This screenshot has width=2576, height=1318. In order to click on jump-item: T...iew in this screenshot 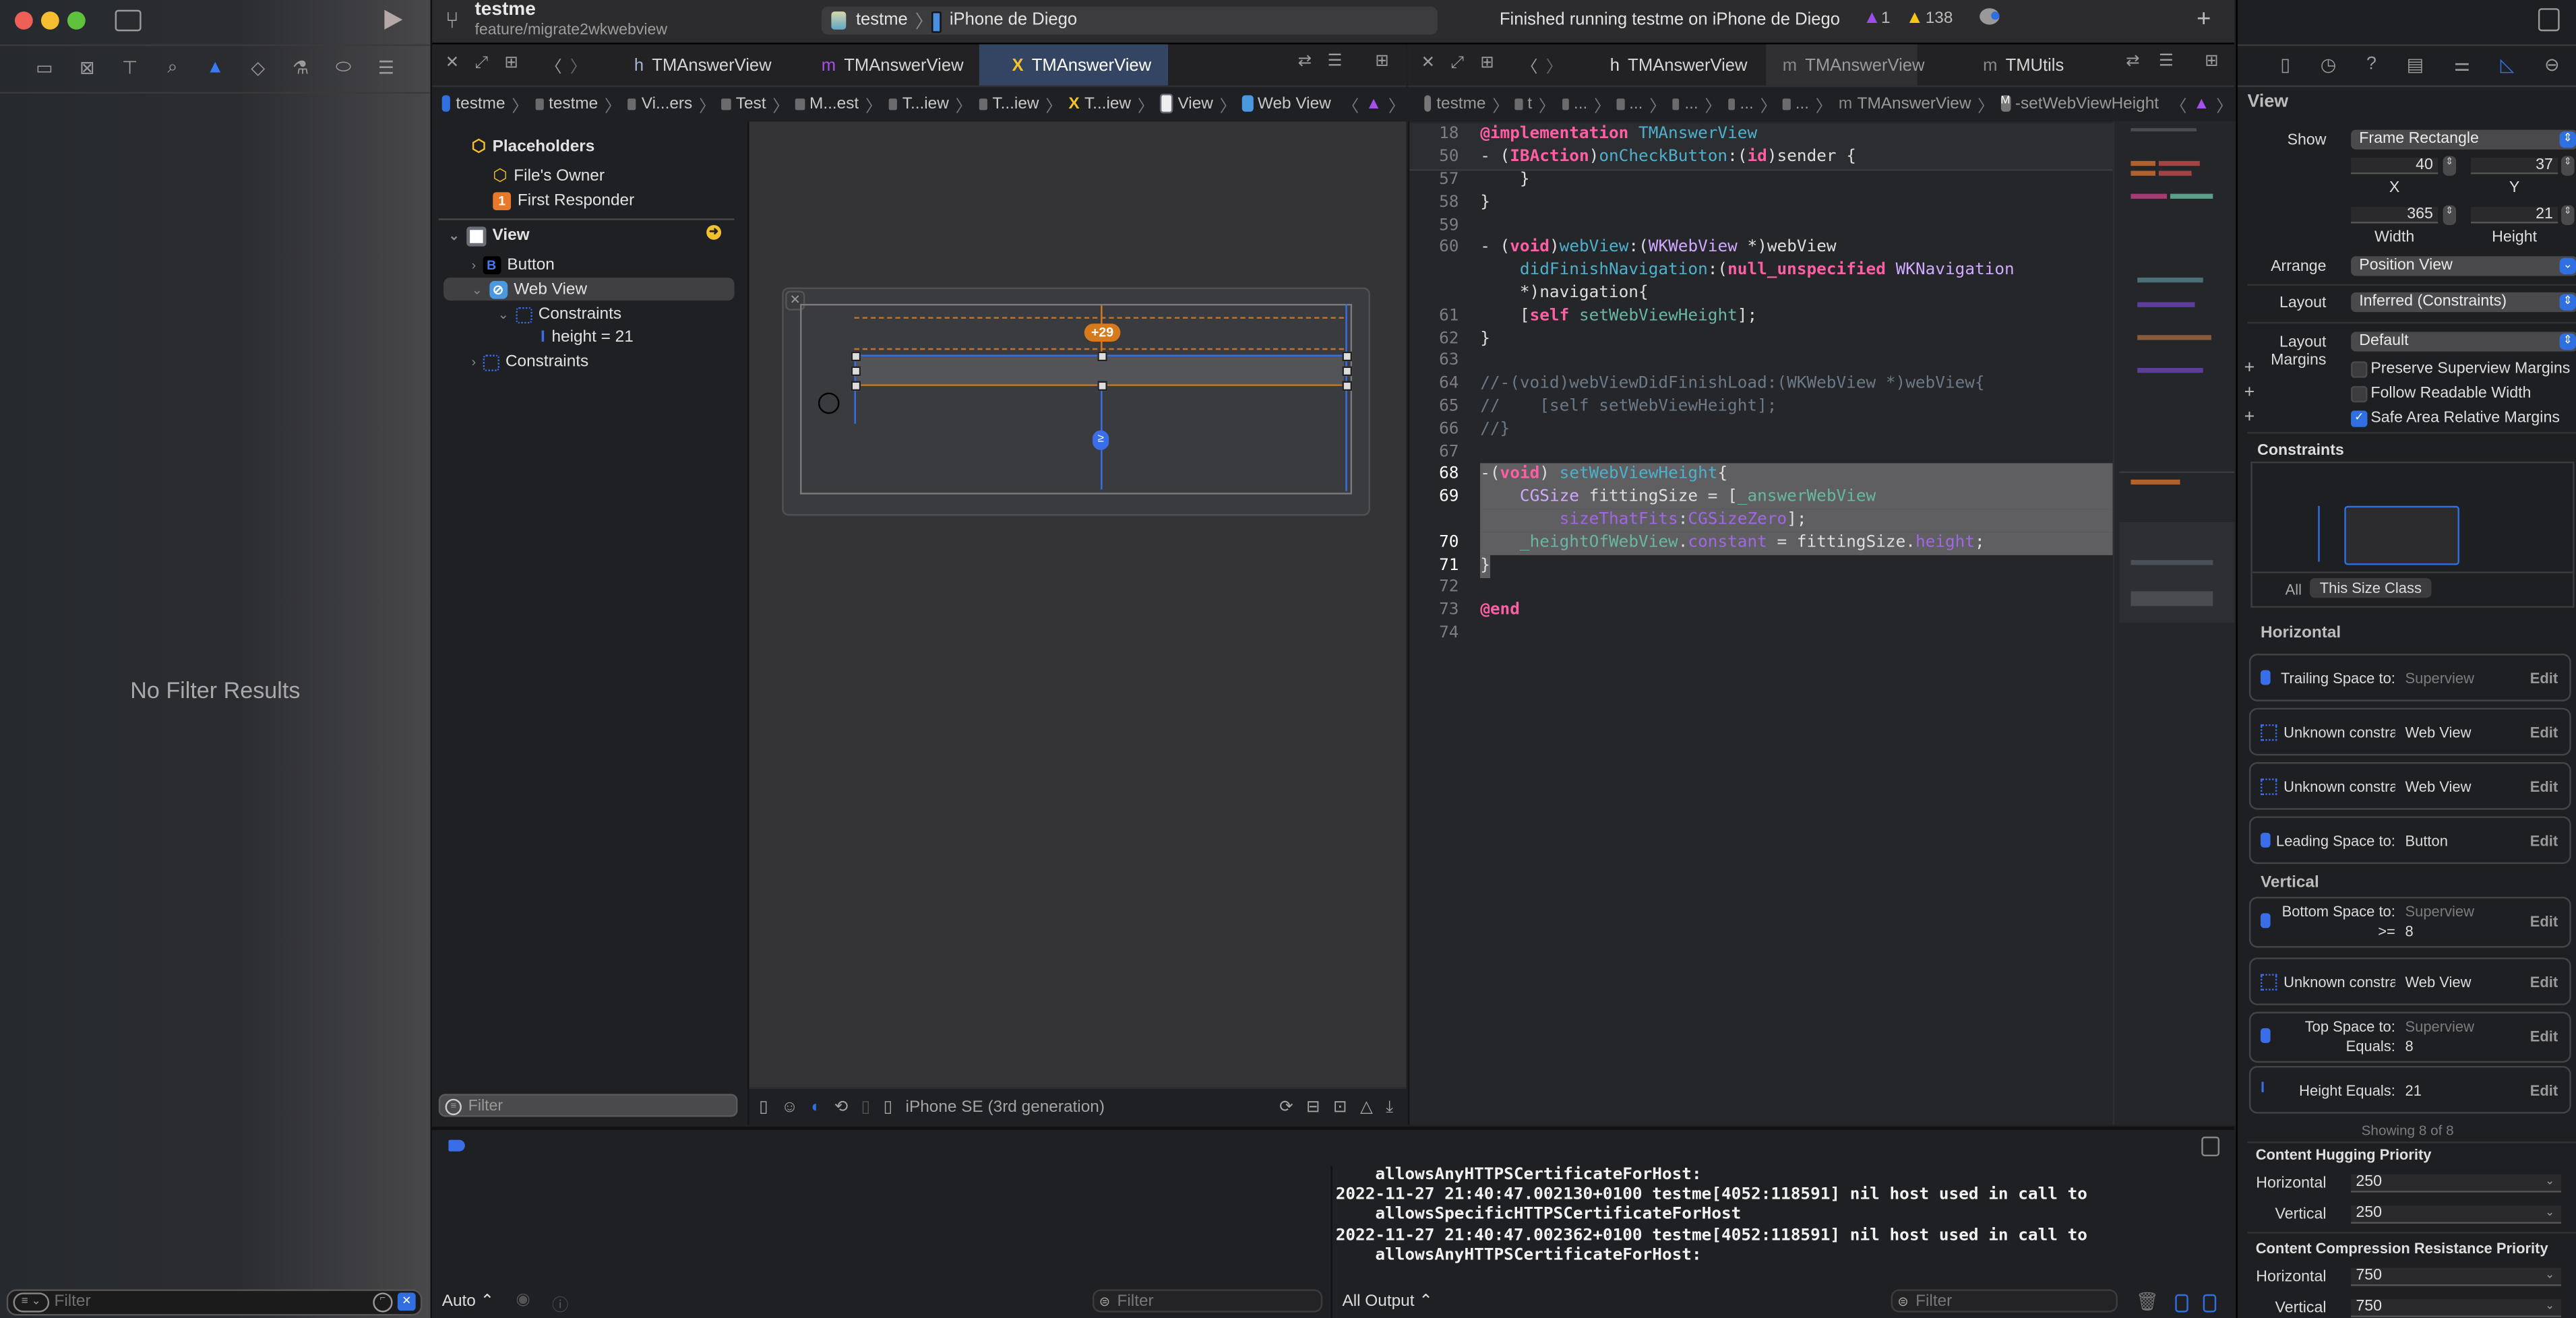, I will do `click(925, 103)`.